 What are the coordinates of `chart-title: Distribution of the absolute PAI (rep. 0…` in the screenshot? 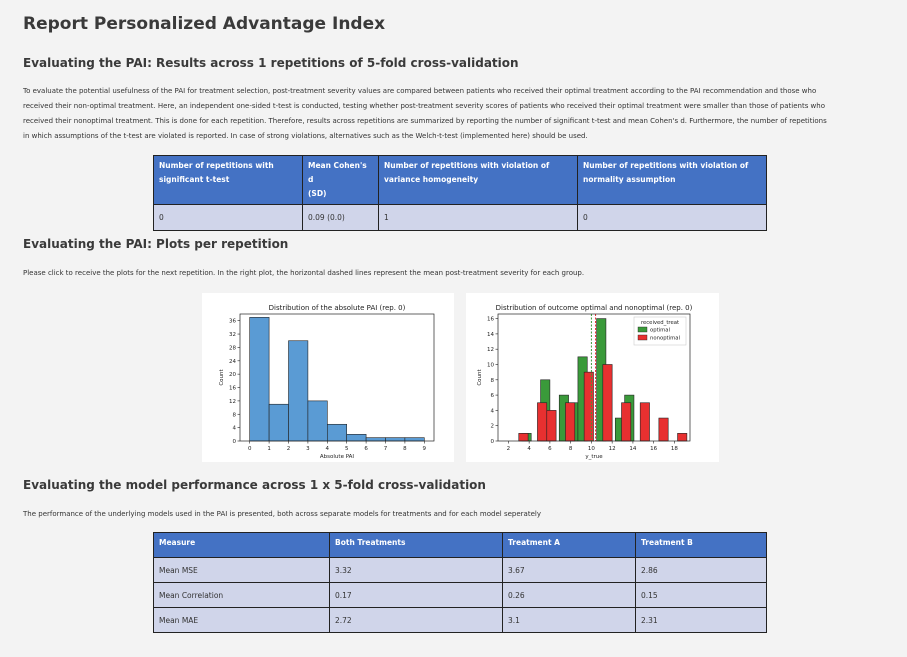 It's located at (337, 308).